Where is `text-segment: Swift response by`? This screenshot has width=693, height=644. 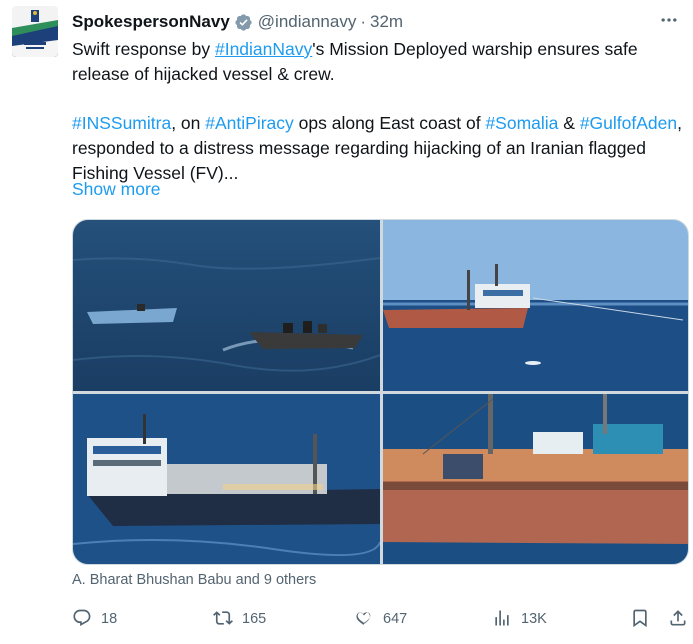
text-segment: Swift response by is located at coordinates (143, 49).